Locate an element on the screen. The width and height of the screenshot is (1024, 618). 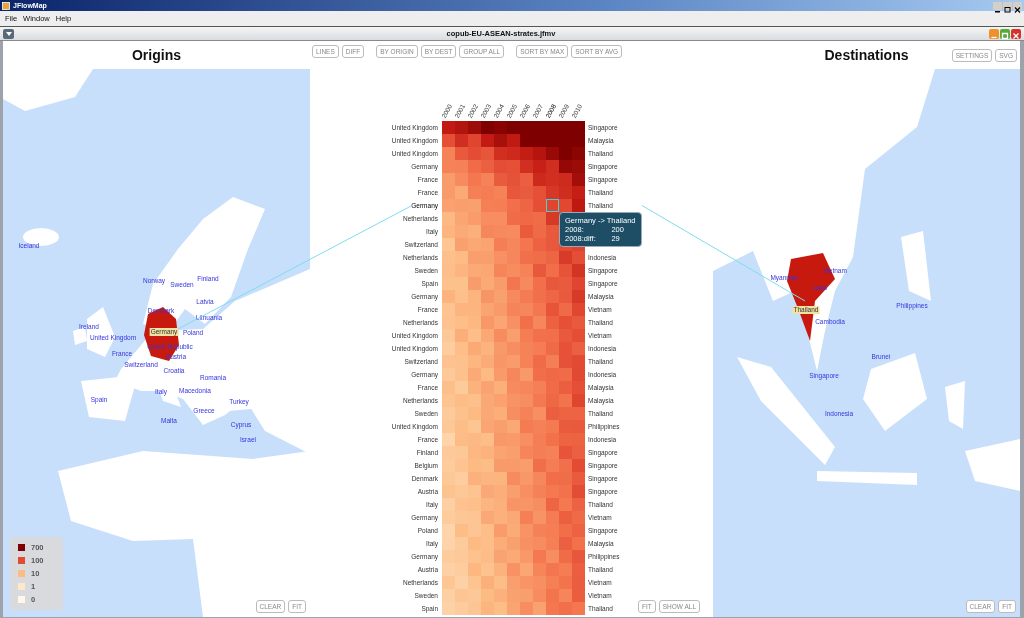
window-menu-button is located at coordinates (8, 33).